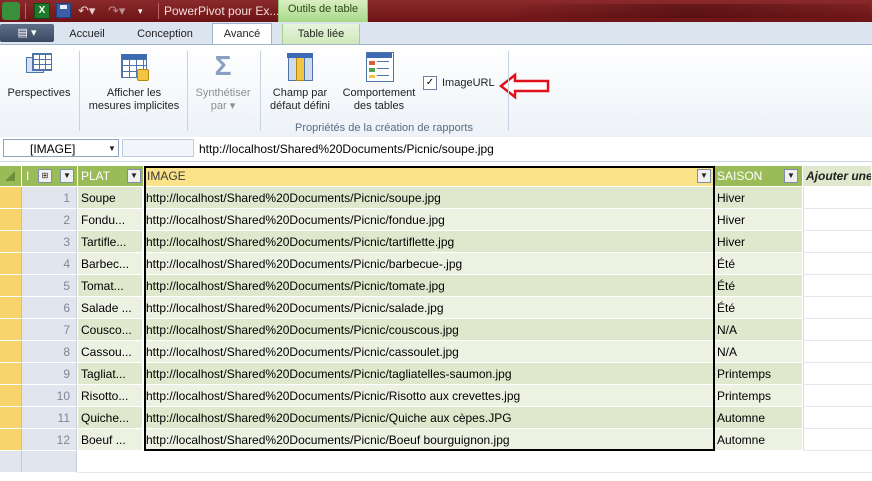 The image size is (872, 481). Describe the element at coordinates (61, 148) in the screenshot. I see `column-name-box: [IMAGE]` at that location.